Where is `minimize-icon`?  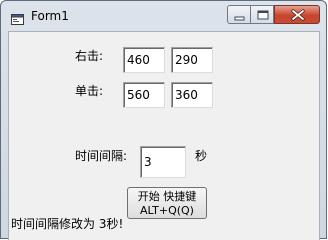
minimize-icon is located at coordinates (239, 18).